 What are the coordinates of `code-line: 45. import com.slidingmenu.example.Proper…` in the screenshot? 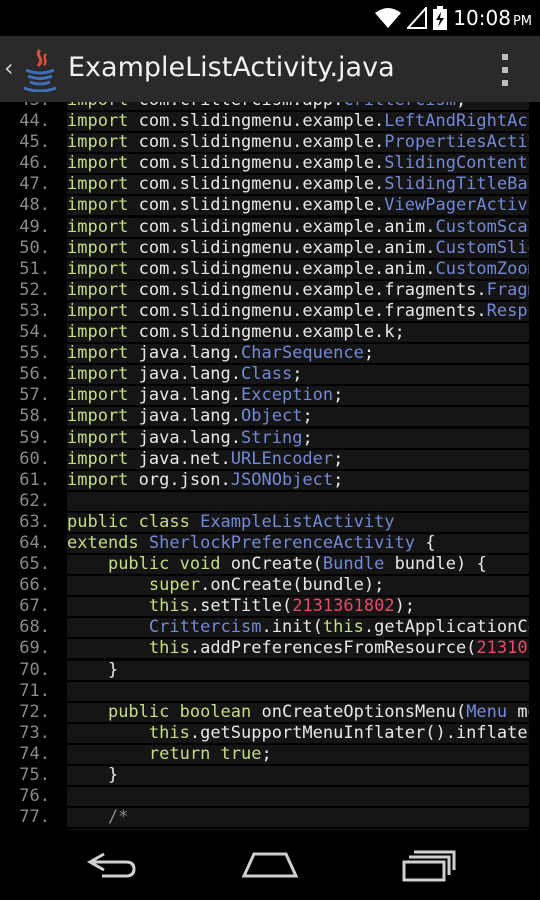 It's located at (270, 142).